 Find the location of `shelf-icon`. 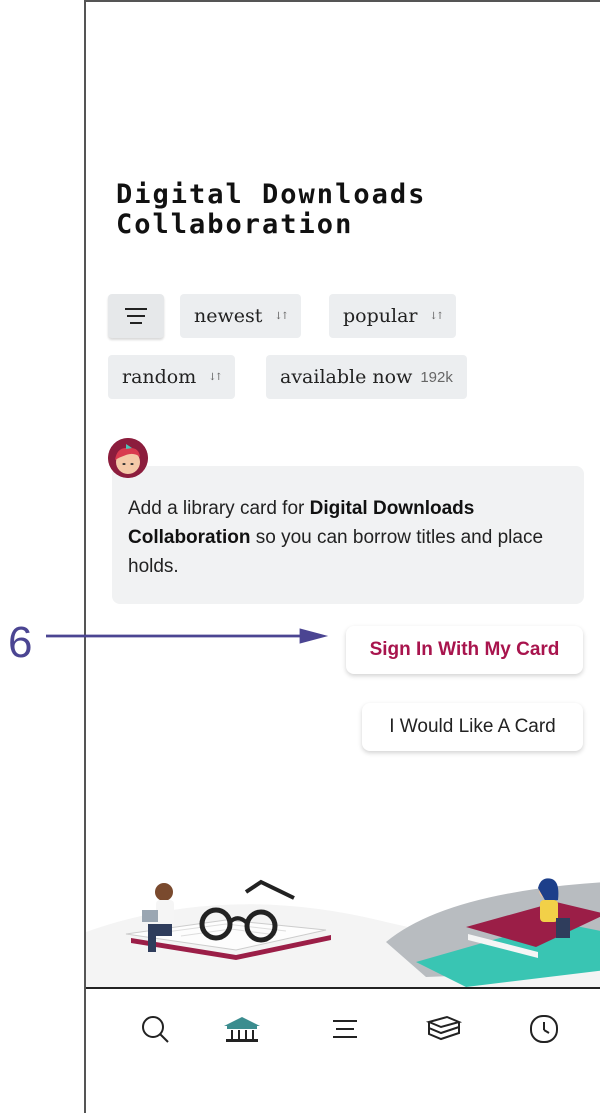

shelf-icon is located at coordinates (444, 1028).